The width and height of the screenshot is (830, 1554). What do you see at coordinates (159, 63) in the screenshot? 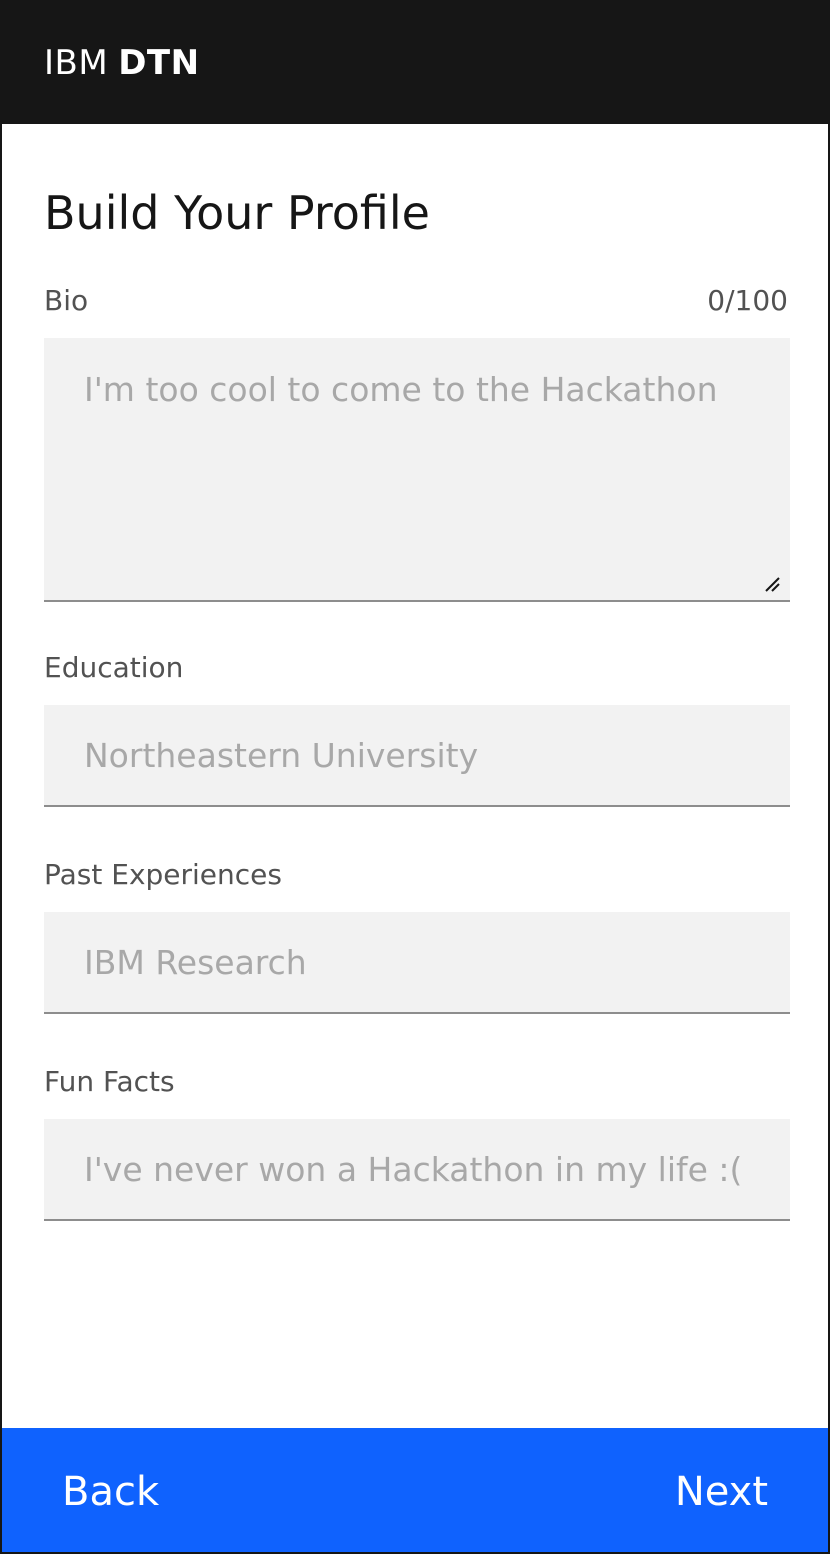
I see `brand-dtn: DTN` at bounding box center [159, 63].